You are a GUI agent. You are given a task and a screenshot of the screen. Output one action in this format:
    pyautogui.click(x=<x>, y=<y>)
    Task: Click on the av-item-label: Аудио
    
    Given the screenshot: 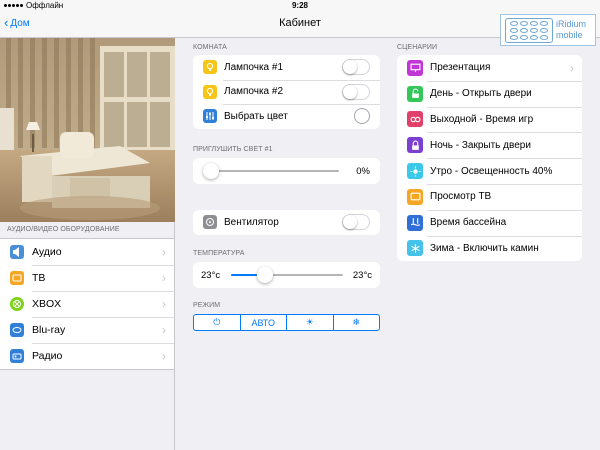 What is the action you would take?
    pyautogui.click(x=47, y=252)
    